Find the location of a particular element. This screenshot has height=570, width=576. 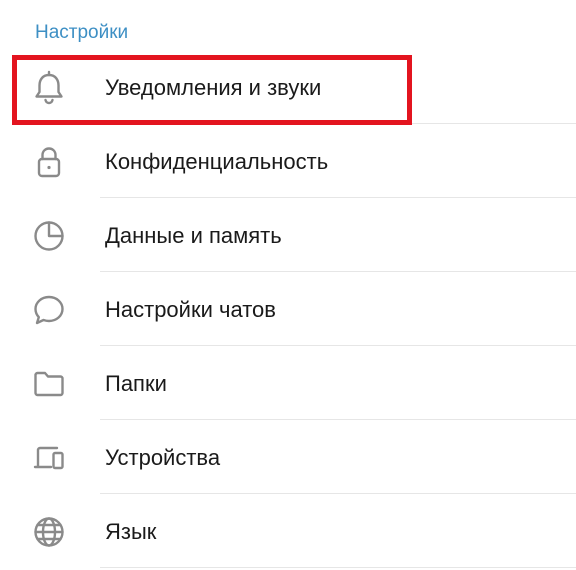

settings-item-notifications: Уведомления и звуки is located at coordinates (288, 87).